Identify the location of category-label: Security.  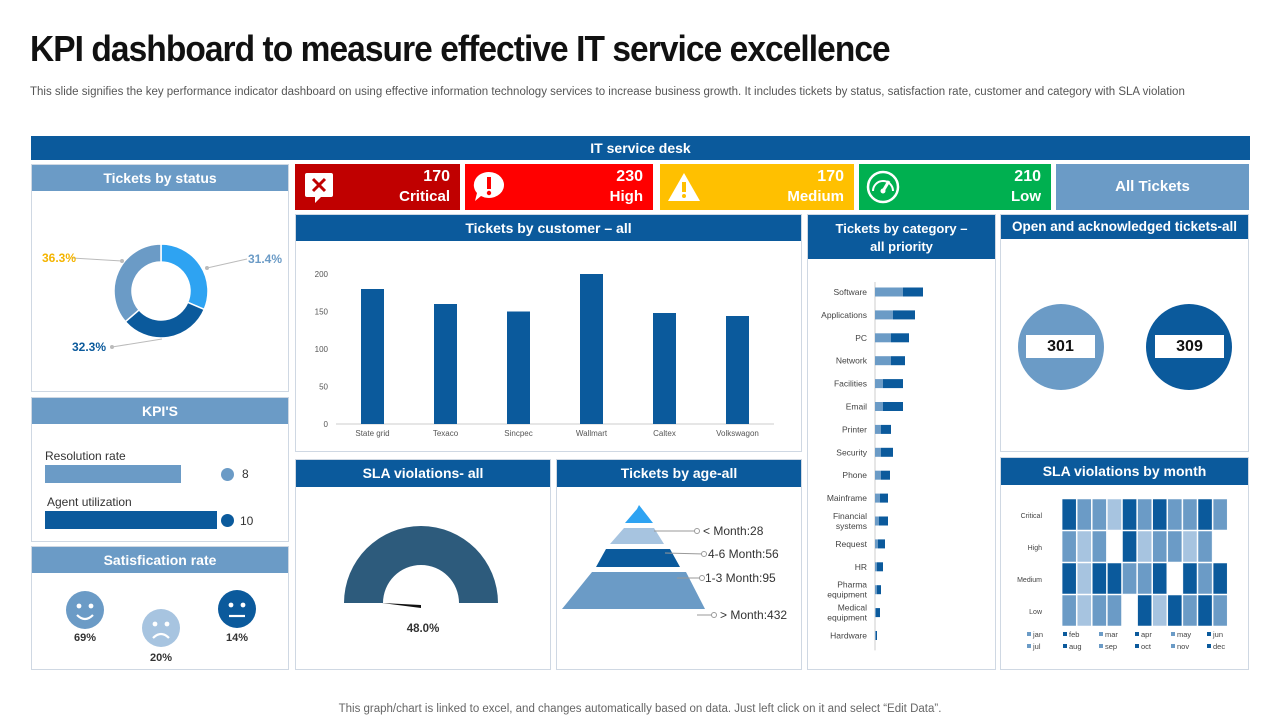
(851, 452).